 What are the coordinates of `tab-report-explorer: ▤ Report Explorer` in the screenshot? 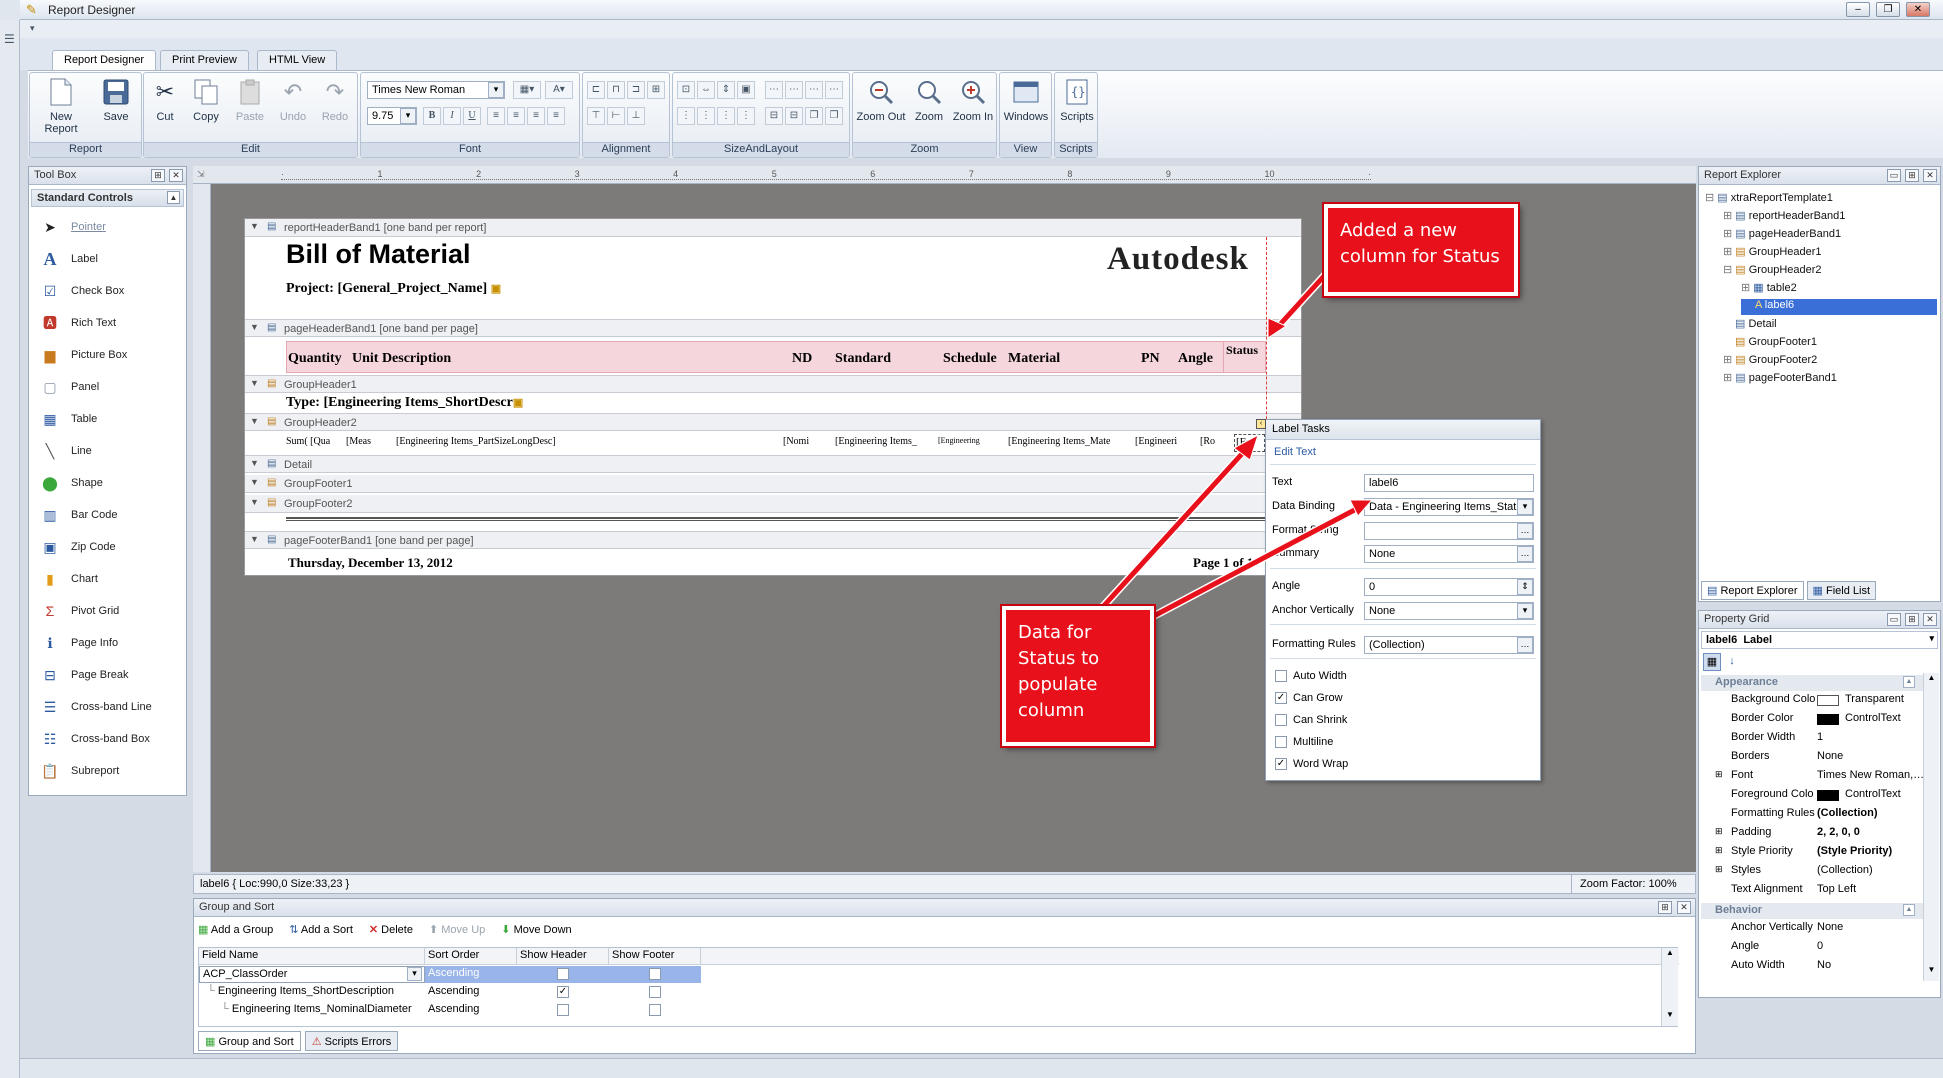 It's located at (1752, 590).